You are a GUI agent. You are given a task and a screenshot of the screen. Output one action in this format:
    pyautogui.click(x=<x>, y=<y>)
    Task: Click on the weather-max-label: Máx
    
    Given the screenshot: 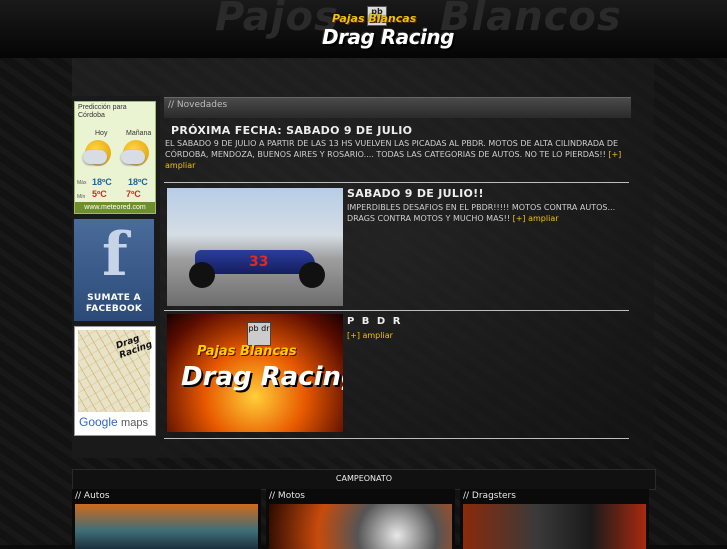 What is the action you would take?
    pyautogui.click(x=82, y=183)
    